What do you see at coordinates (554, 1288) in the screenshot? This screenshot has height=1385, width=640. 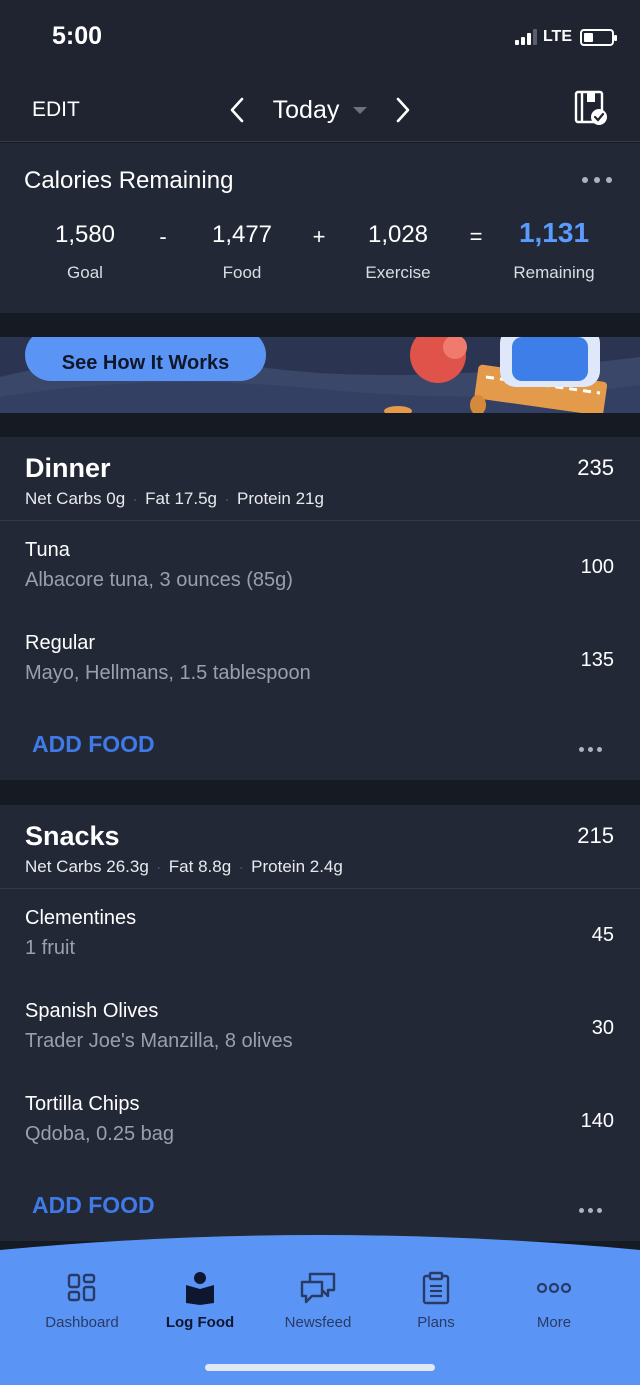 I see `more-dots-icon` at bounding box center [554, 1288].